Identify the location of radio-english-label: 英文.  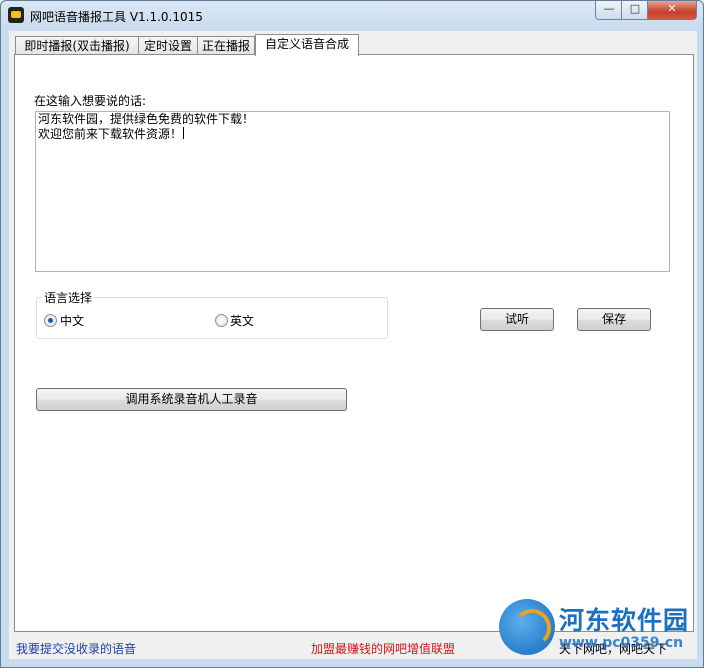
(242, 320).